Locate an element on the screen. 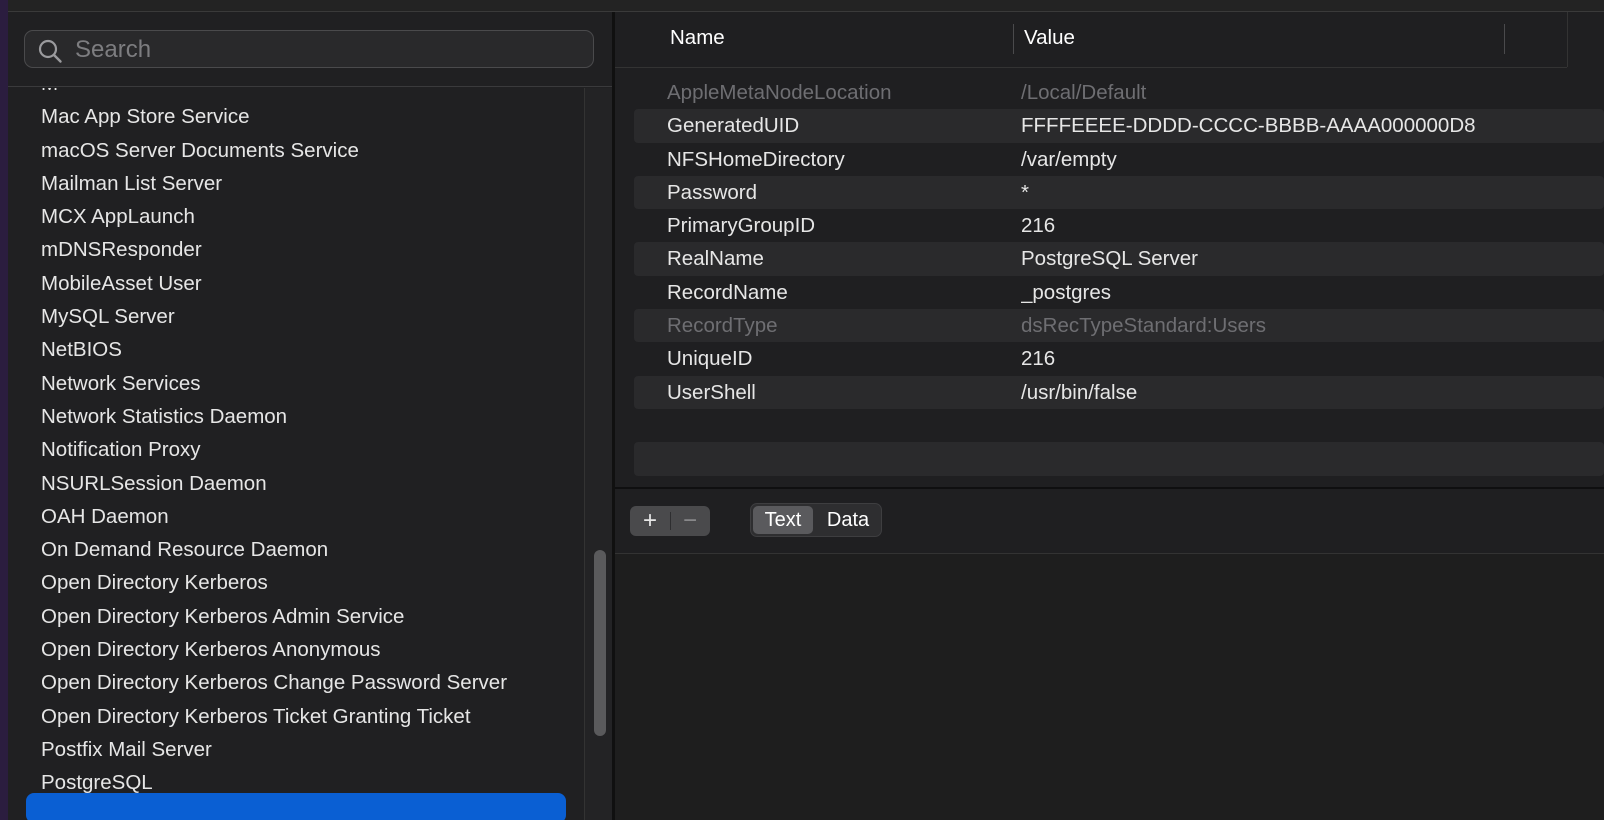 Image resolution: width=1604 pixels, height=820 pixels. attribute-row: RecordName _postgres is located at coordinates (1119, 292).